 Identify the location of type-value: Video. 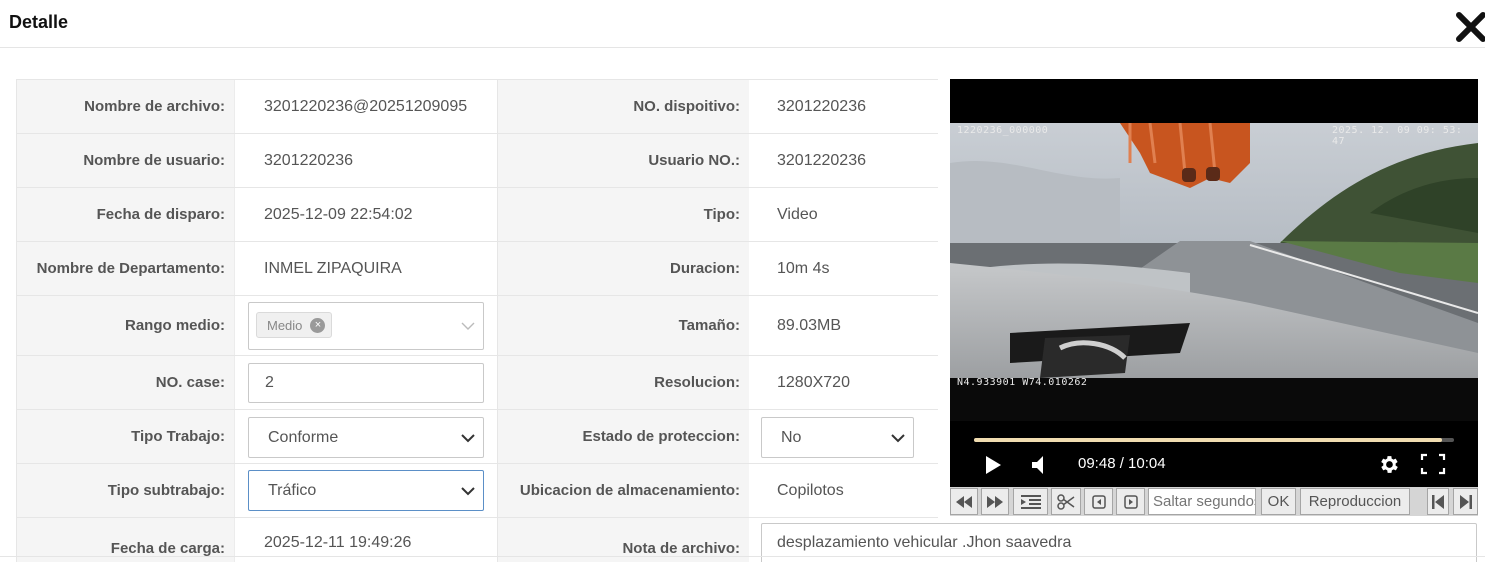
(797, 214).